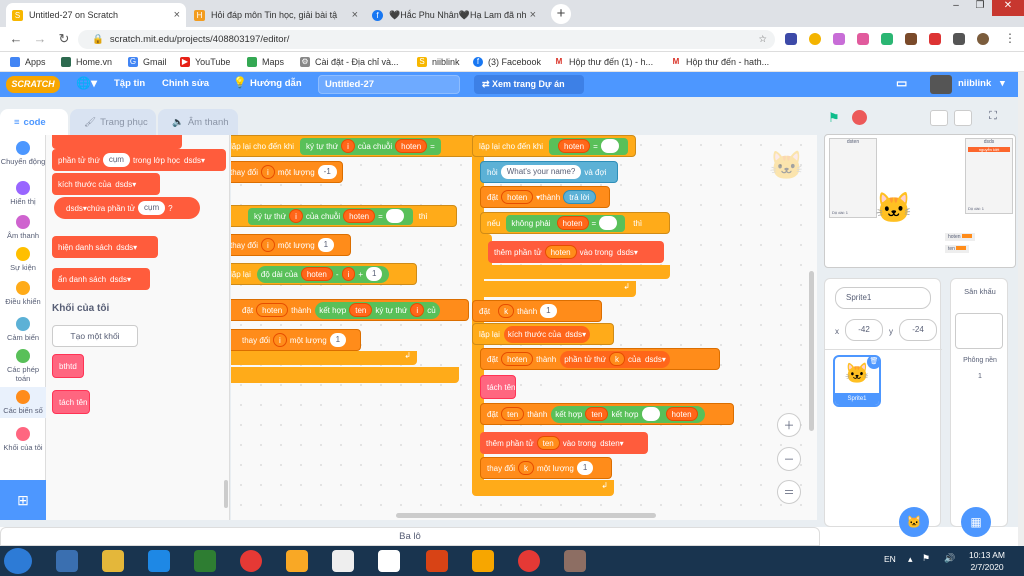 The image size is (1024, 576). What do you see at coordinates (914, 522) in the screenshot?
I see `choose-sprite-button: 🐱` at bounding box center [914, 522].